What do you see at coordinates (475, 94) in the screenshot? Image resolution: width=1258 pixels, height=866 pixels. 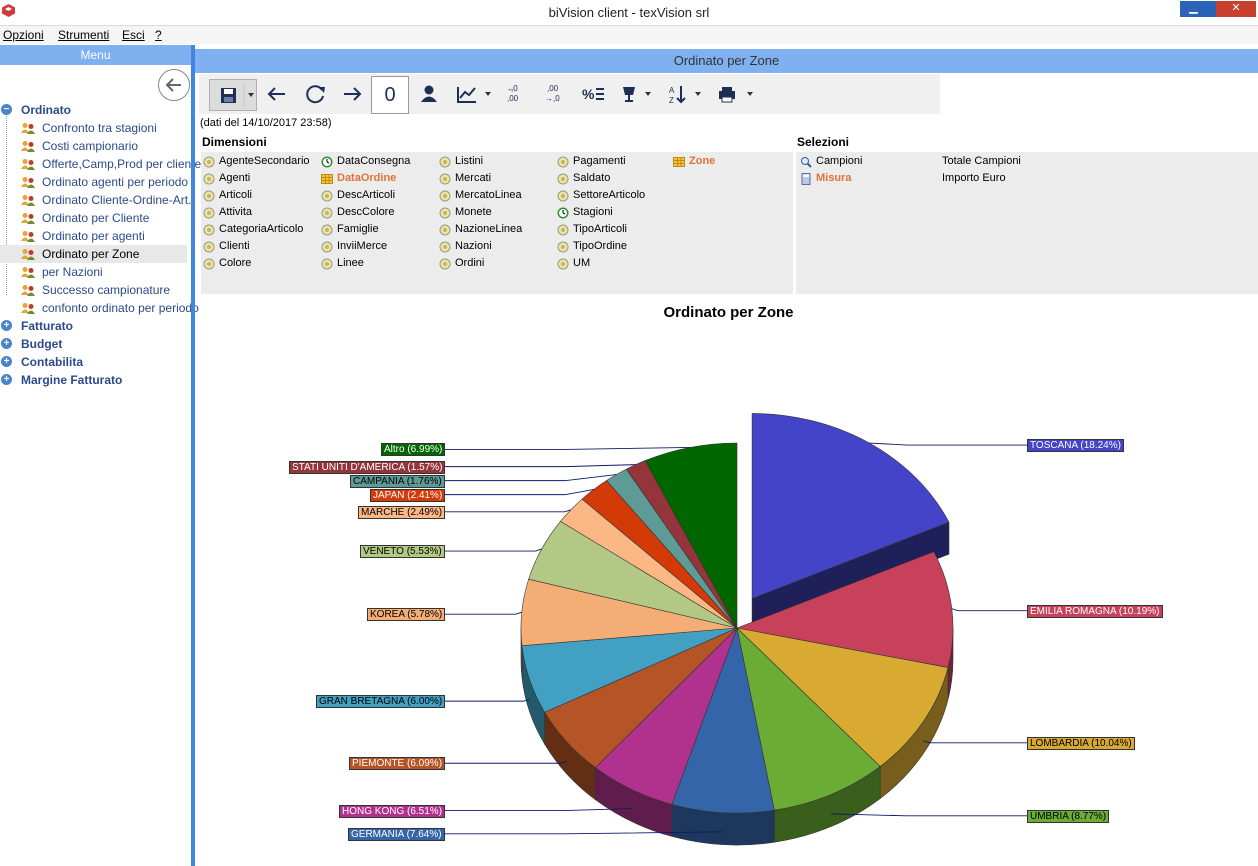 I see `line-chart-icon` at bounding box center [475, 94].